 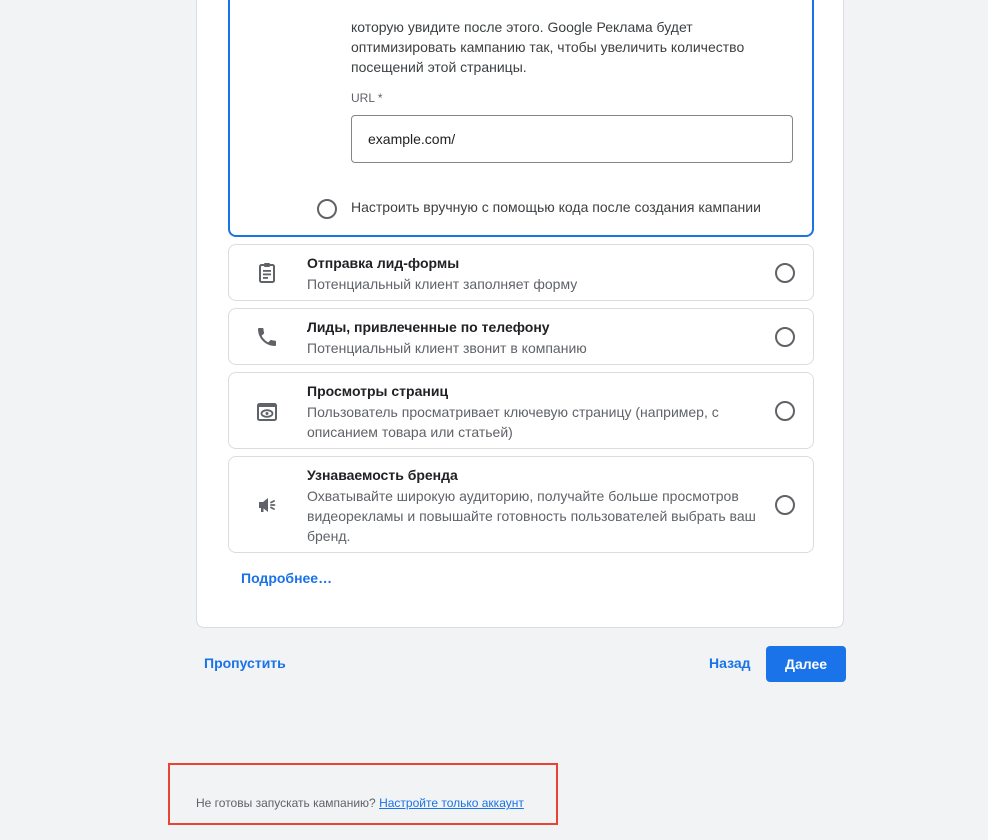 I want to click on option-subtitle: Потенциальный клиент звонит в компанию, so click(x=447, y=348).